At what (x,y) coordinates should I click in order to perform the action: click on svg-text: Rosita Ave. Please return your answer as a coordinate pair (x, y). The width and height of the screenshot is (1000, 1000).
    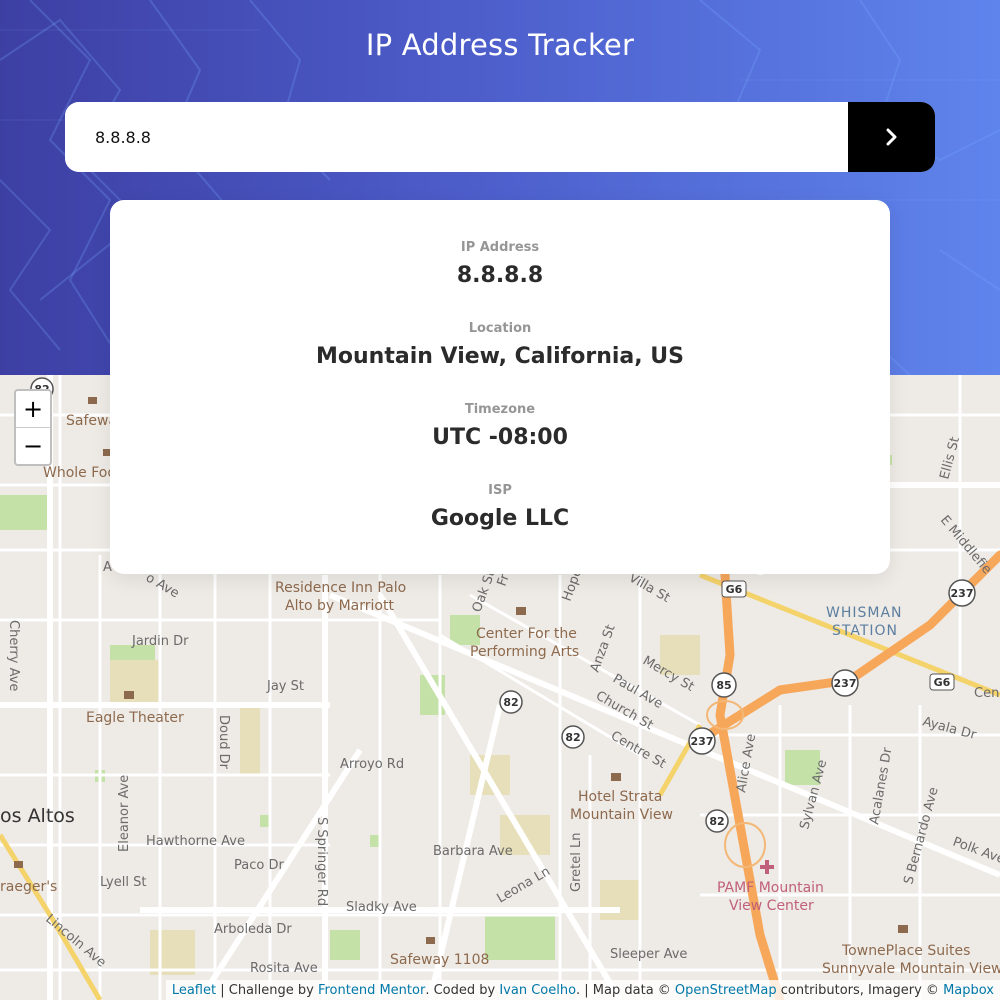
    Looking at the image, I should click on (284, 968).